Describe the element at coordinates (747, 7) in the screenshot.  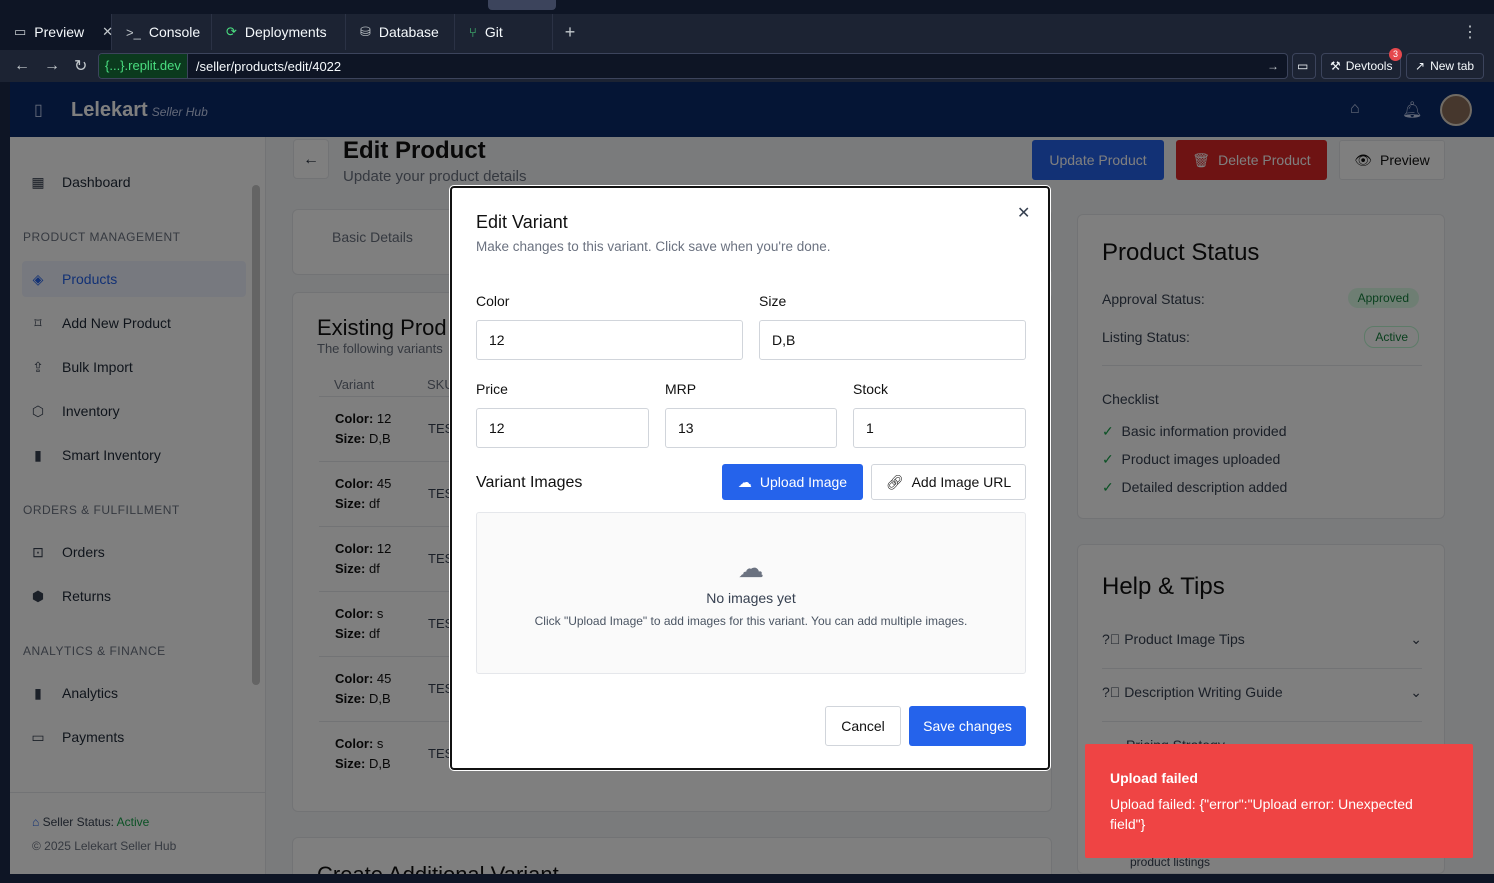
I see `ide-top-strip` at that location.